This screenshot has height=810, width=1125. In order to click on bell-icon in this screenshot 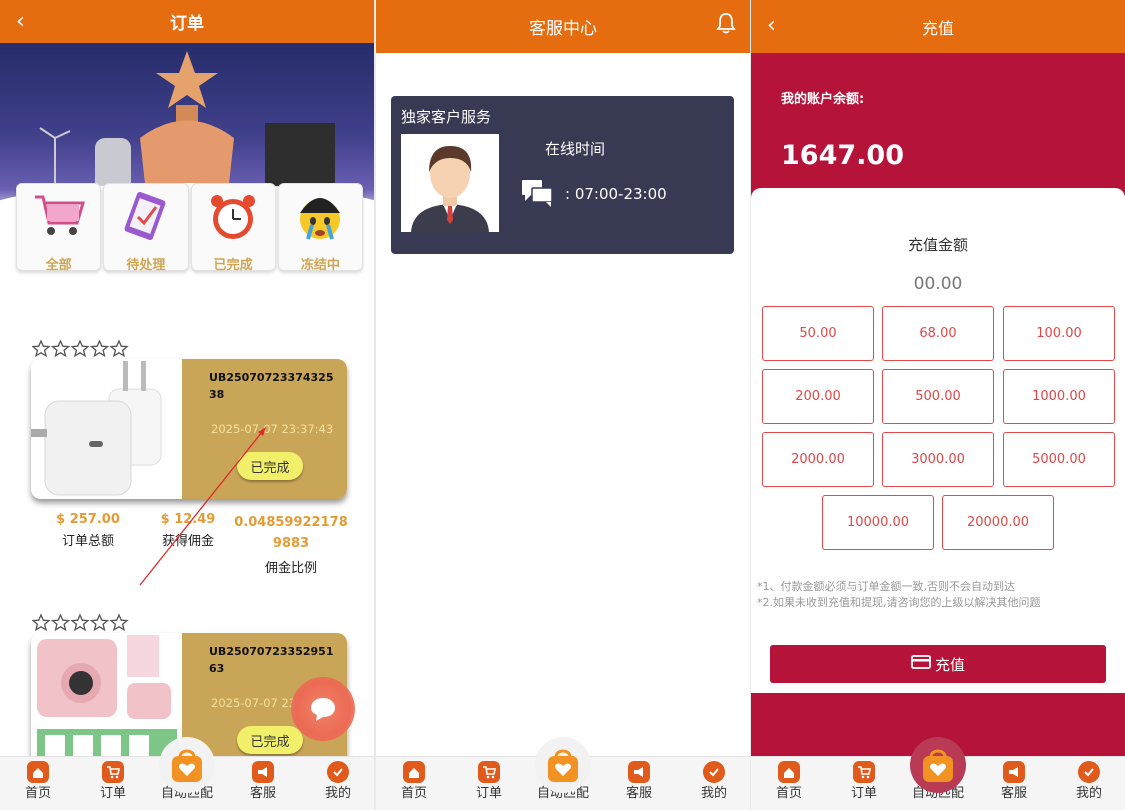, I will do `click(726, 25)`.